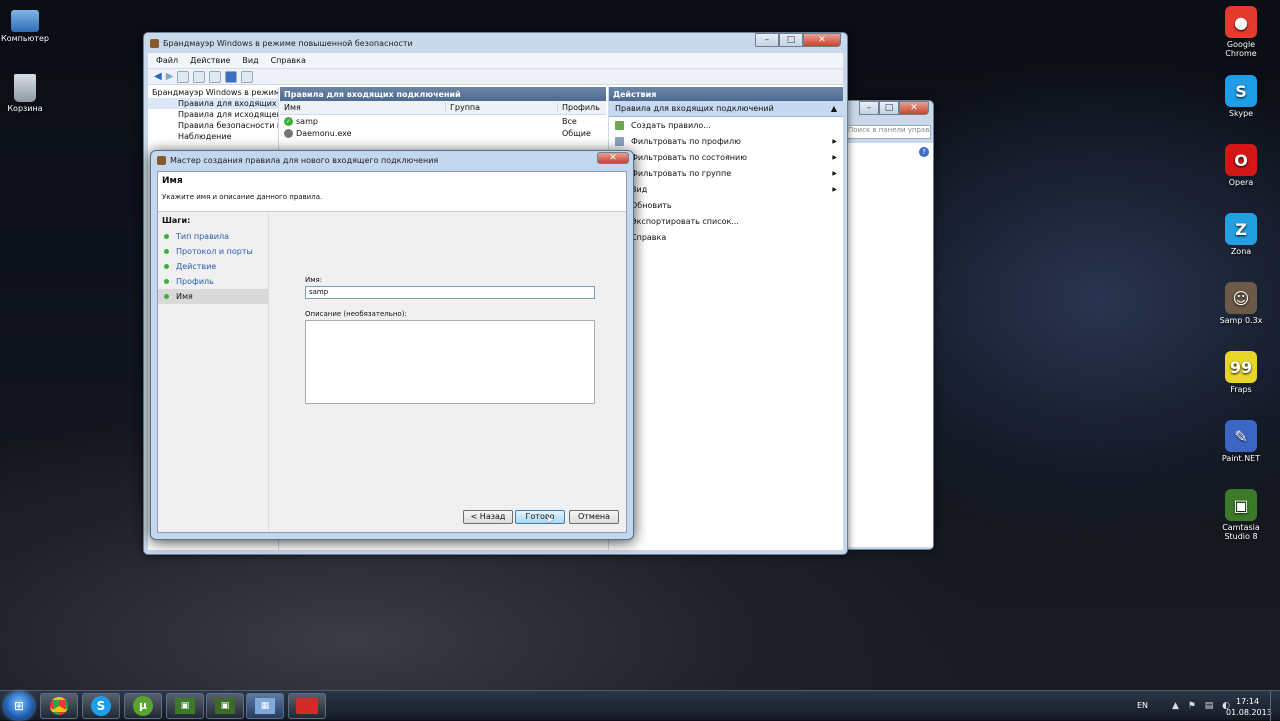 Image resolution: width=1280 pixels, height=721 pixels. Describe the element at coordinates (27, 24) in the screenshot. I see `desktop-icon-computer: Компьютер` at that location.